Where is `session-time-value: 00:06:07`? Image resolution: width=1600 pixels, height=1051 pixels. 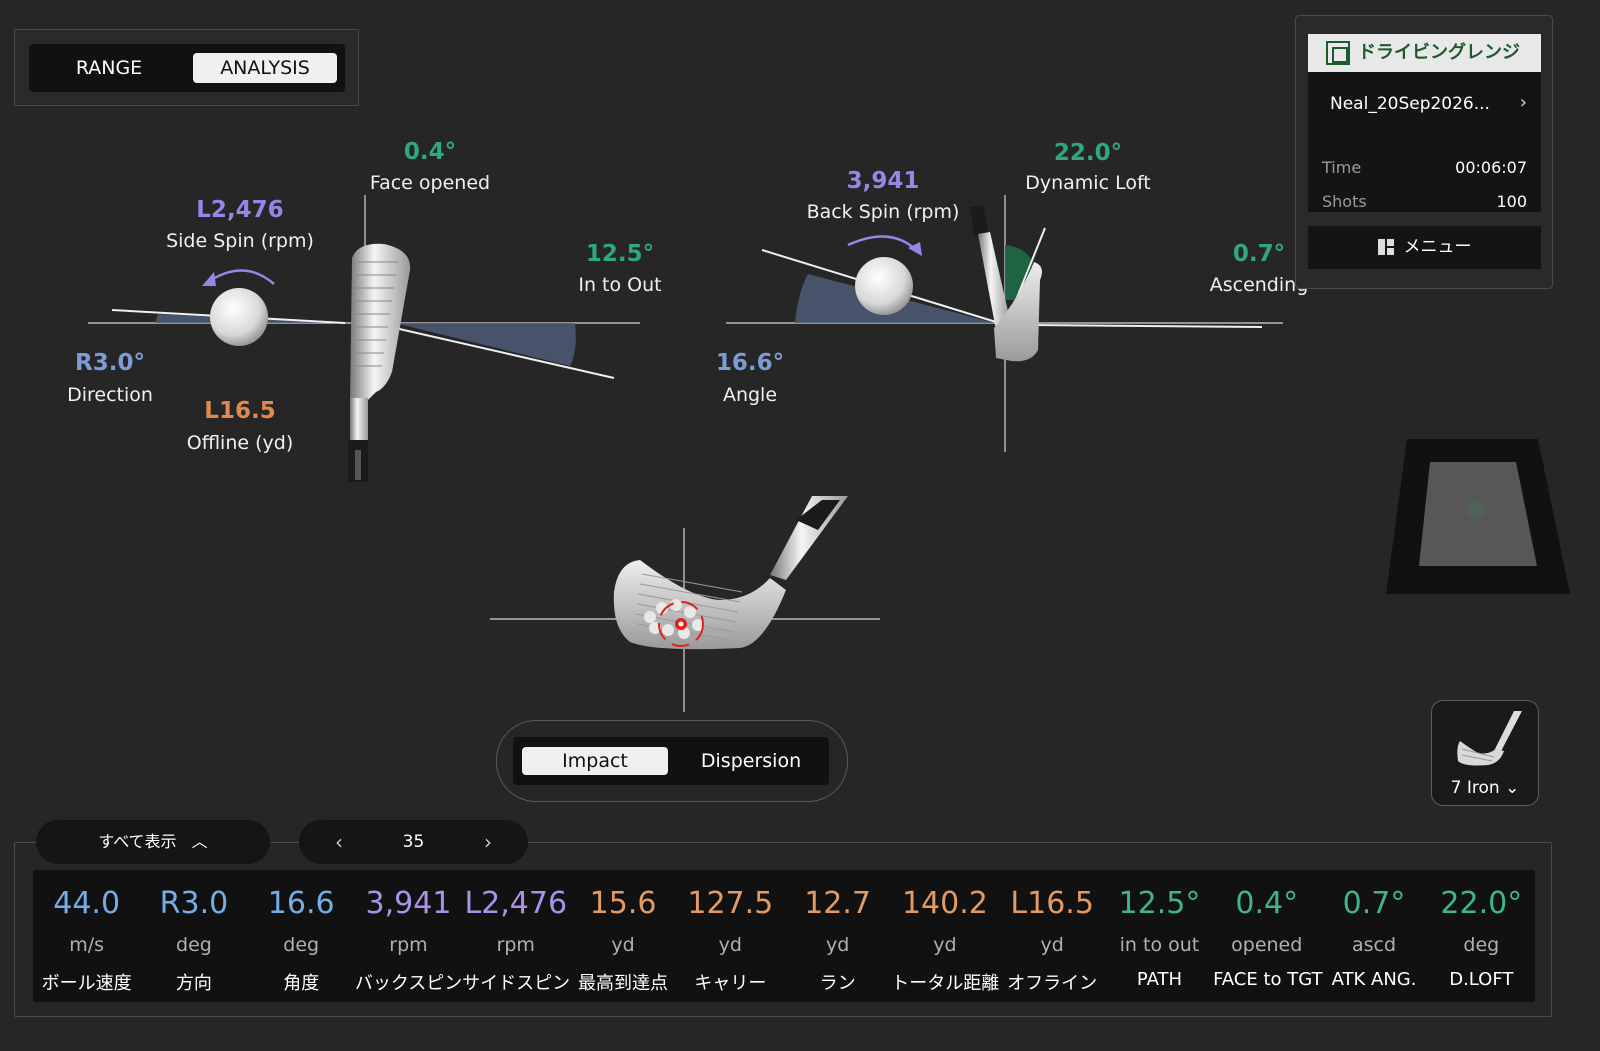 session-time-value: 00:06:07 is located at coordinates (1491, 167).